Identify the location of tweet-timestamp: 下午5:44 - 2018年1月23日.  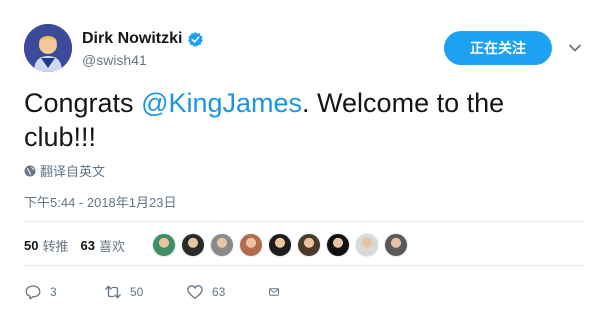
(100, 201).